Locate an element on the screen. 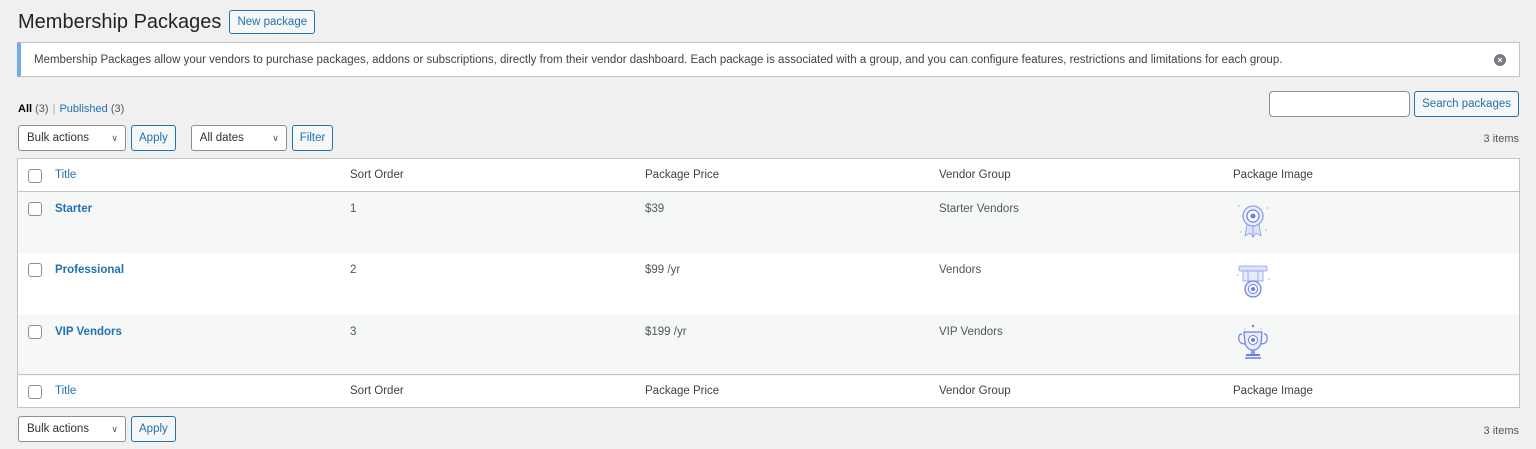 The width and height of the screenshot is (1536, 449). dates-select: All dates ∨ is located at coordinates (238, 138).